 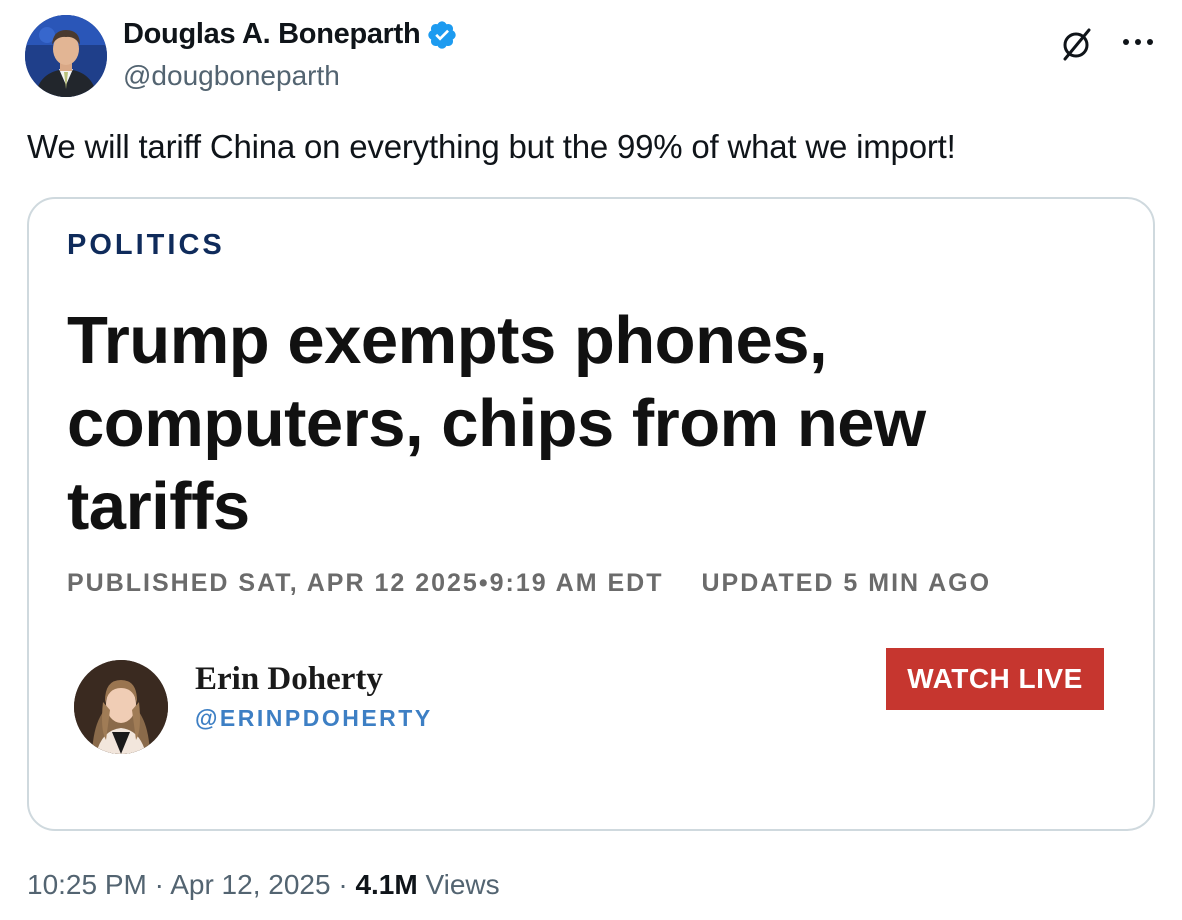 I want to click on article-updated-time: UPDATED 5 MIN AGO, so click(x=846, y=583).